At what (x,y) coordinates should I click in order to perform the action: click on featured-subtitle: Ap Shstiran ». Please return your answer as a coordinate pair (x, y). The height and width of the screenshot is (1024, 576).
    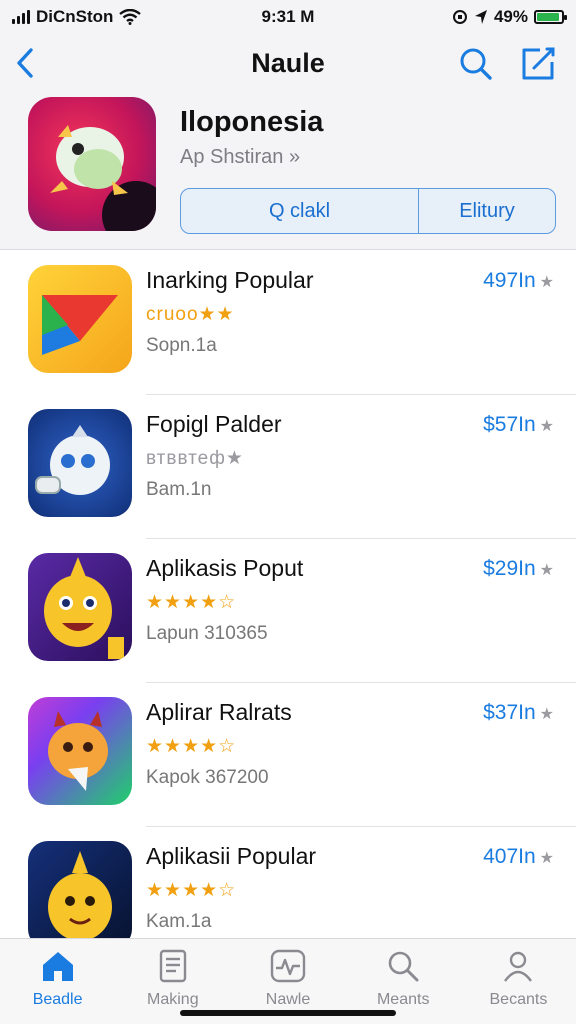
    Looking at the image, I should click on (240, 157).